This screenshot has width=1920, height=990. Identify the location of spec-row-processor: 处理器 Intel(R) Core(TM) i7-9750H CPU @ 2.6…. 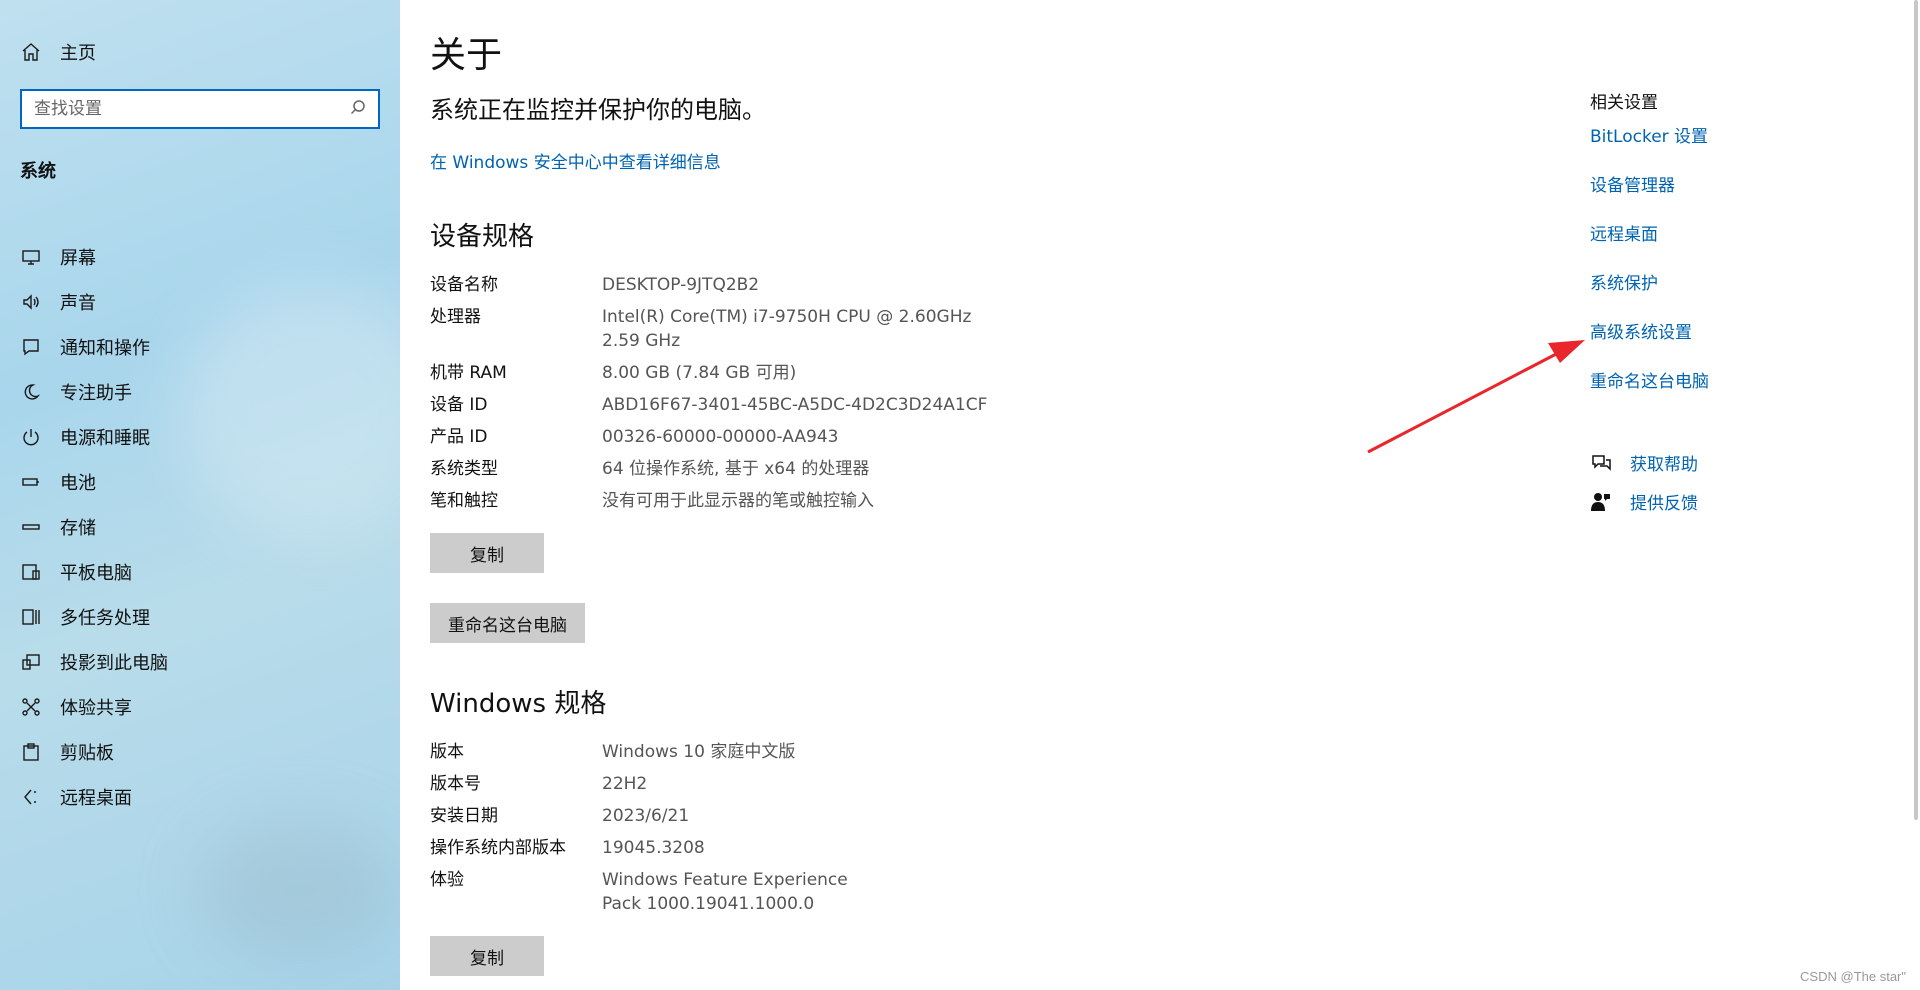
(740, 329).